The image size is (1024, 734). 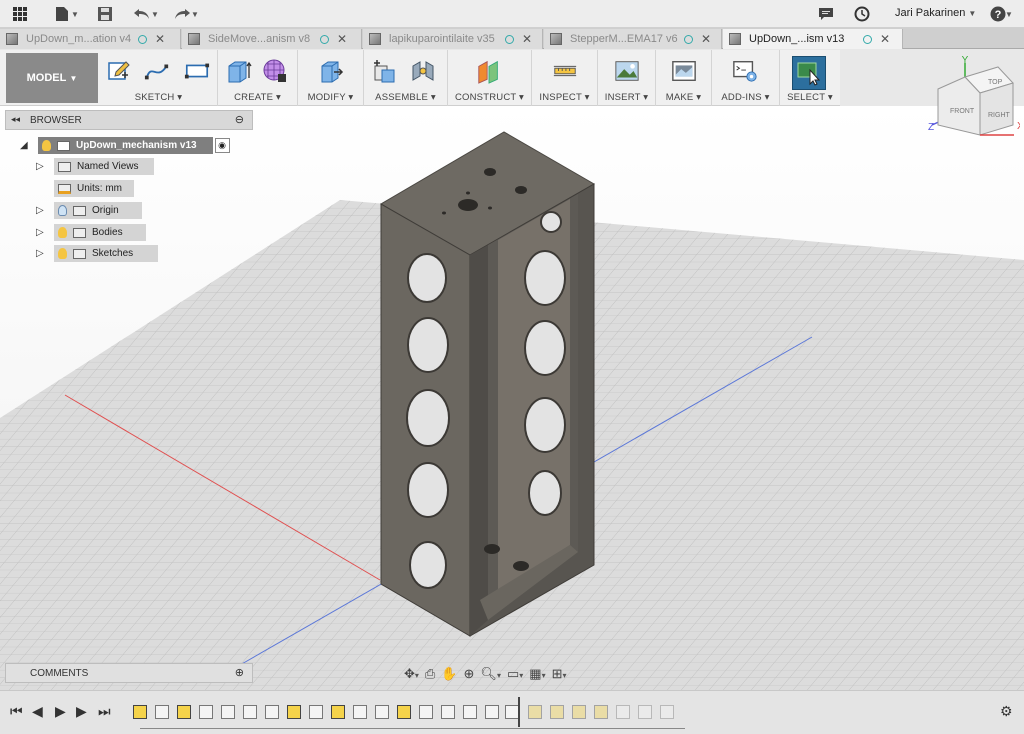 I want to click on user-menu: Jari Pakarinen ▼, so click(x=935, y=13).